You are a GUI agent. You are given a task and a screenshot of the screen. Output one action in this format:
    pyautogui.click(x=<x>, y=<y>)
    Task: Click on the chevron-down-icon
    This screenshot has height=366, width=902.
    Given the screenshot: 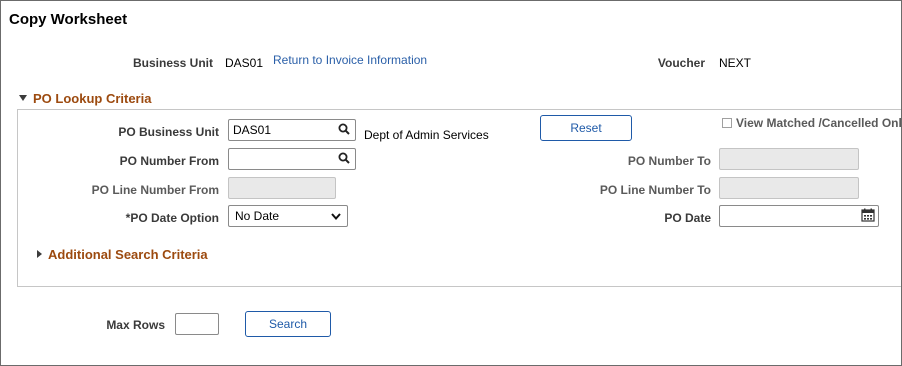 What is the action you would take?
    pyautogui.click(x=336, y=217)
    